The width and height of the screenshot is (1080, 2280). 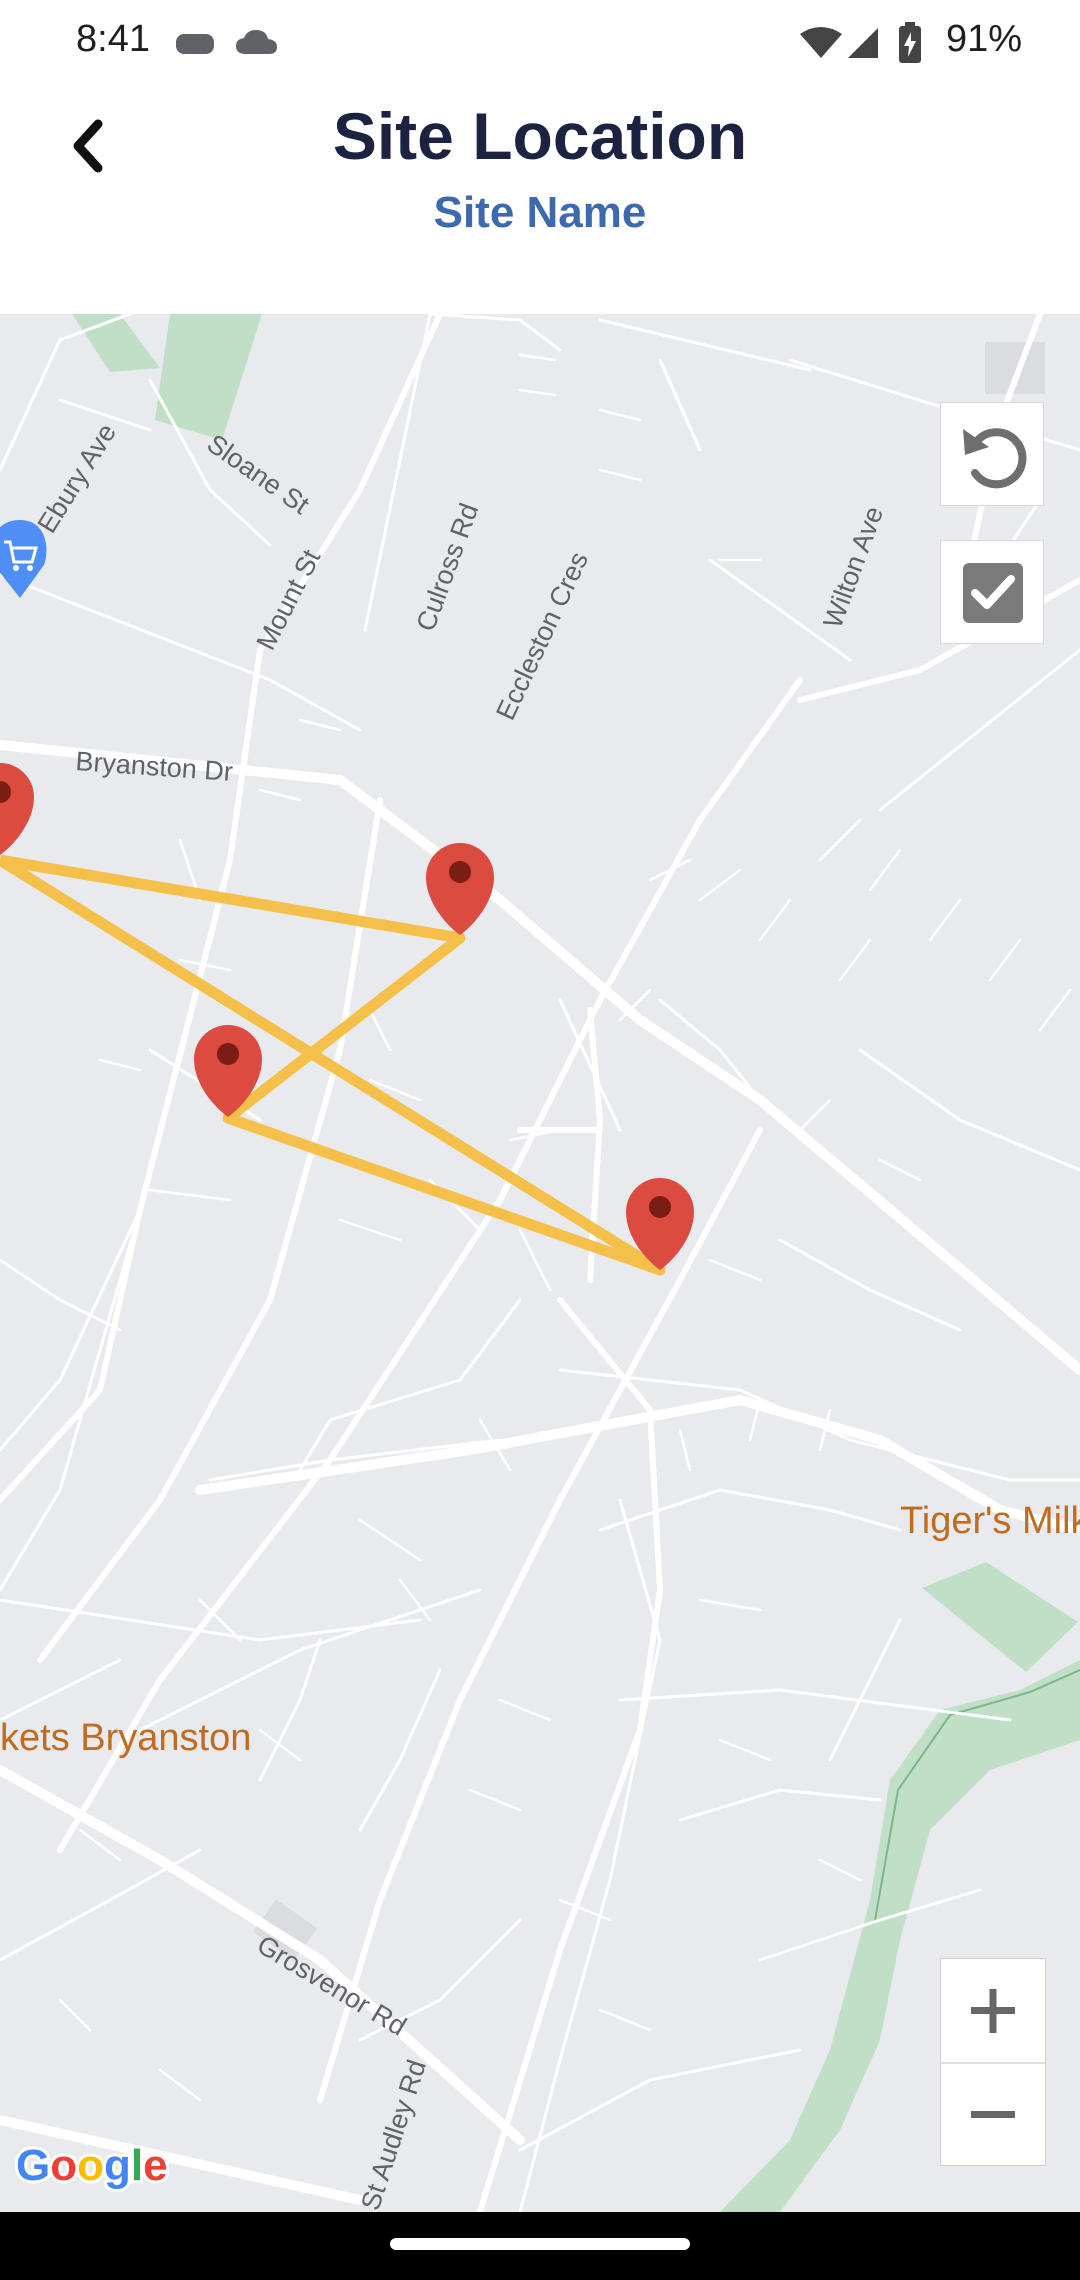 What do you see at coordinates (983, 39) in the screenshot?
I see `battery-percent: 91%` at bounding box center [983, 39].